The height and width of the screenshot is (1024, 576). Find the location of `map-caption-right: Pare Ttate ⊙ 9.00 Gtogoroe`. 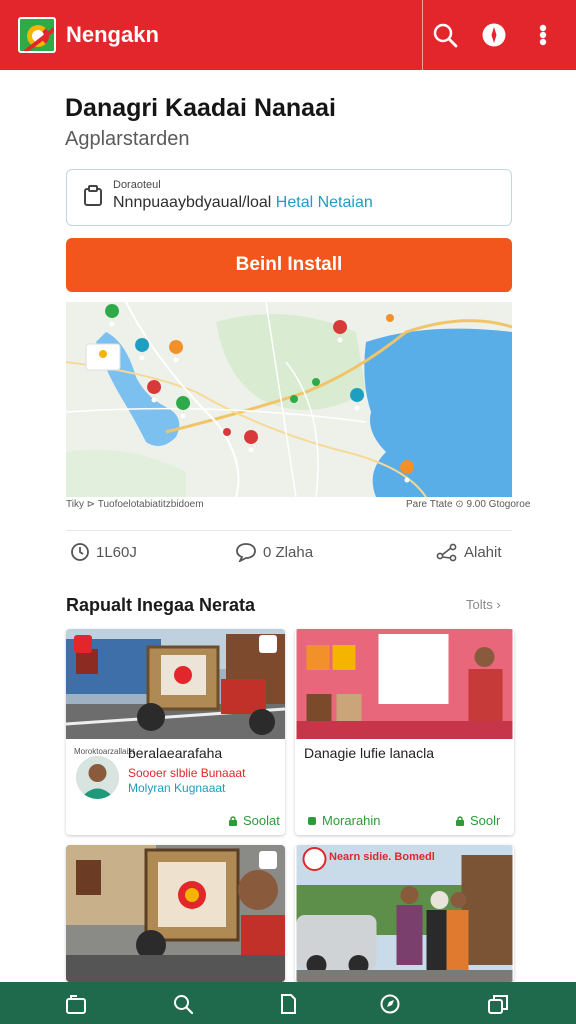

map-caption-right: Pare Ttate ⊙ 9.00 Gtogoroe is located at coordinates (468, 504).